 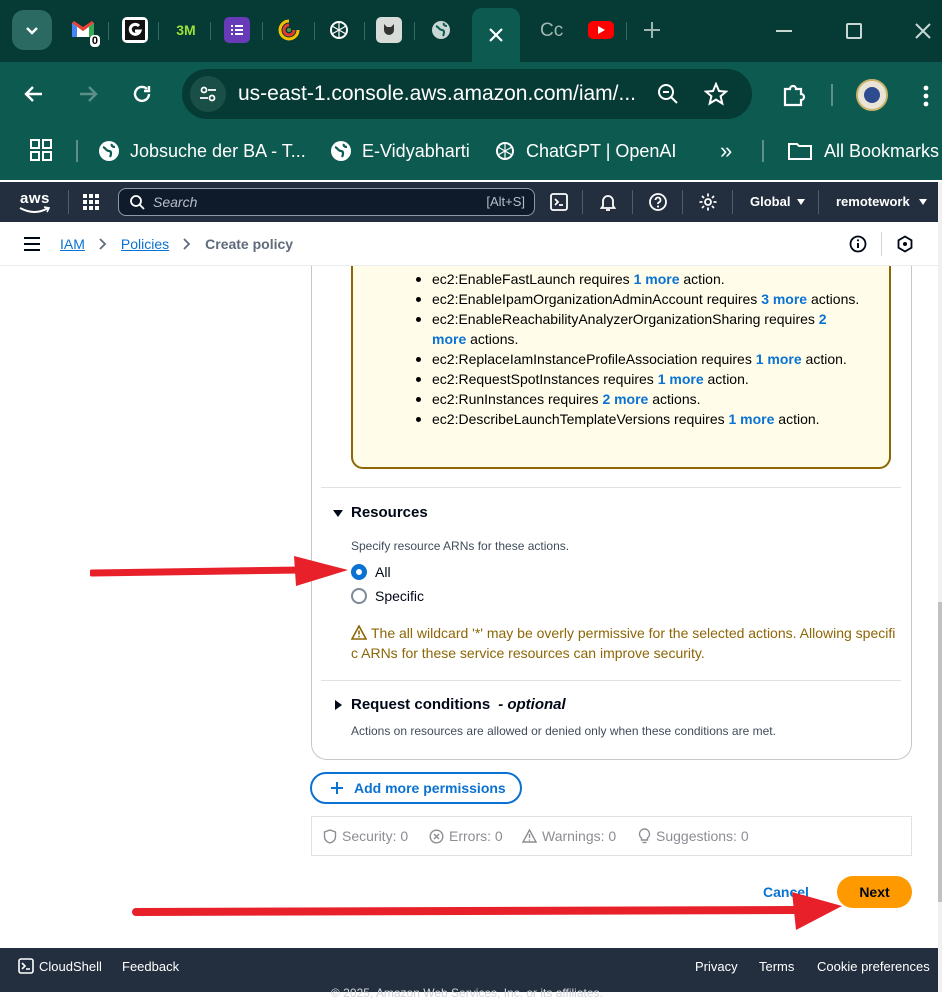 I want to click on tab-active, so click(x=496, y=35).